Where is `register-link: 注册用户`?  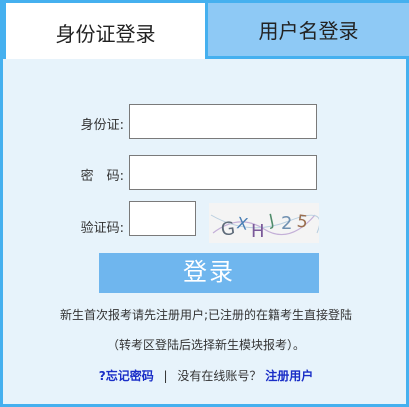 register-link: 注册用户 is located at coordinates (289, 376).